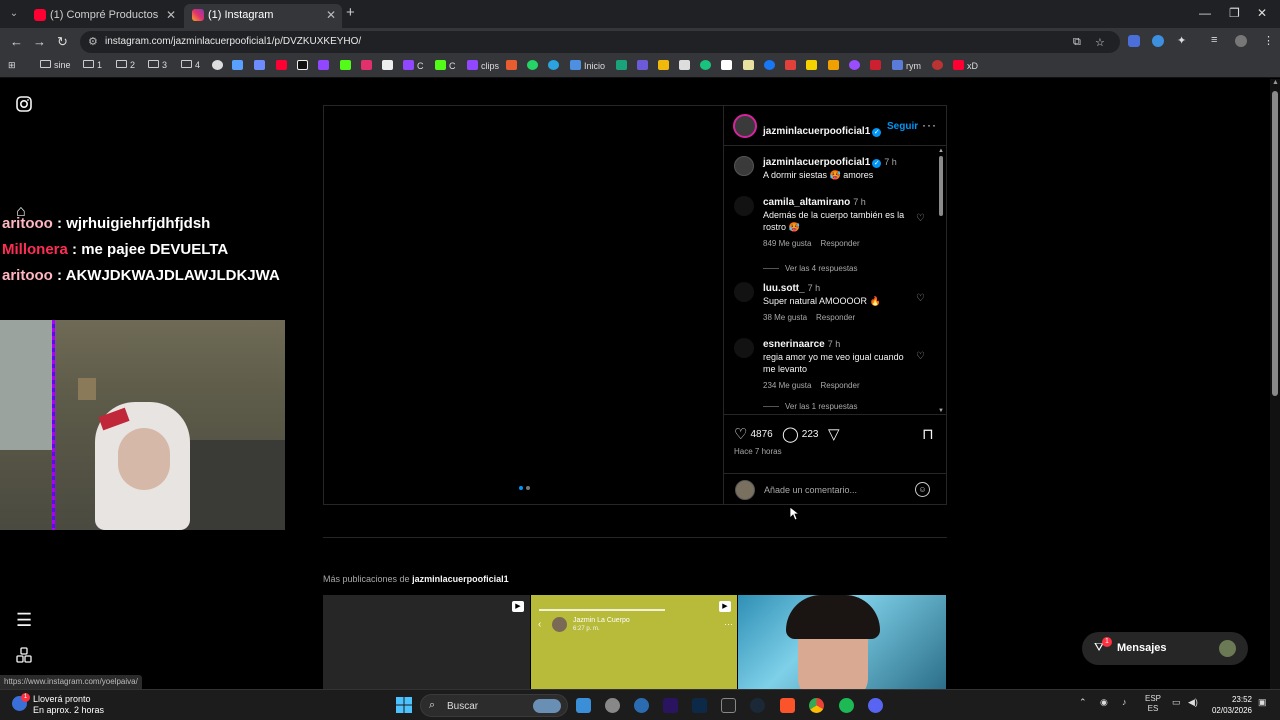 This screenshot has width=1280, height=720. I want to click on tab-search-button: ⌄, so click(14, 14).